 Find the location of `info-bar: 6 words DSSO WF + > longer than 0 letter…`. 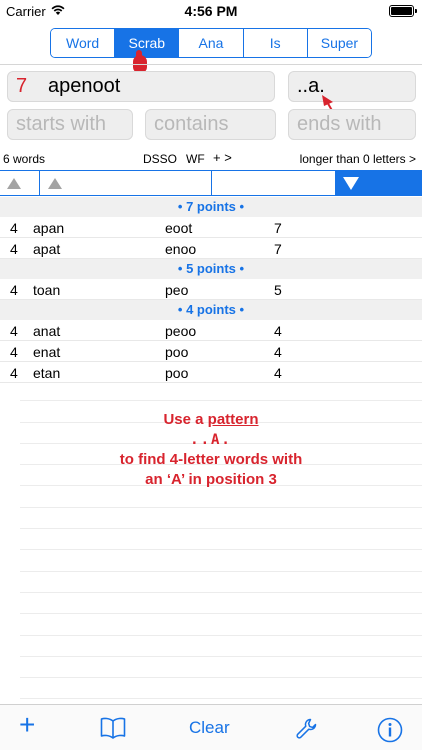

info-bar: 6 words DSSO WF + > longer than 0 letter… is located at coordinates (211, 159).